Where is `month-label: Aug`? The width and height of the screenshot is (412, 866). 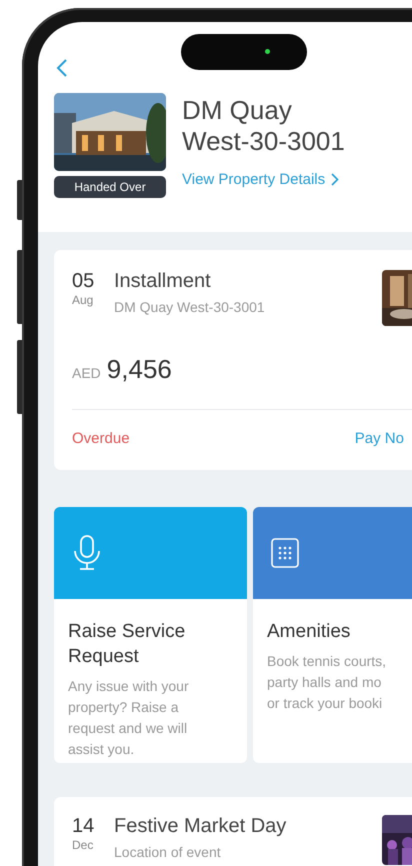 month-label: Aug is located at coordinates (83, 300).